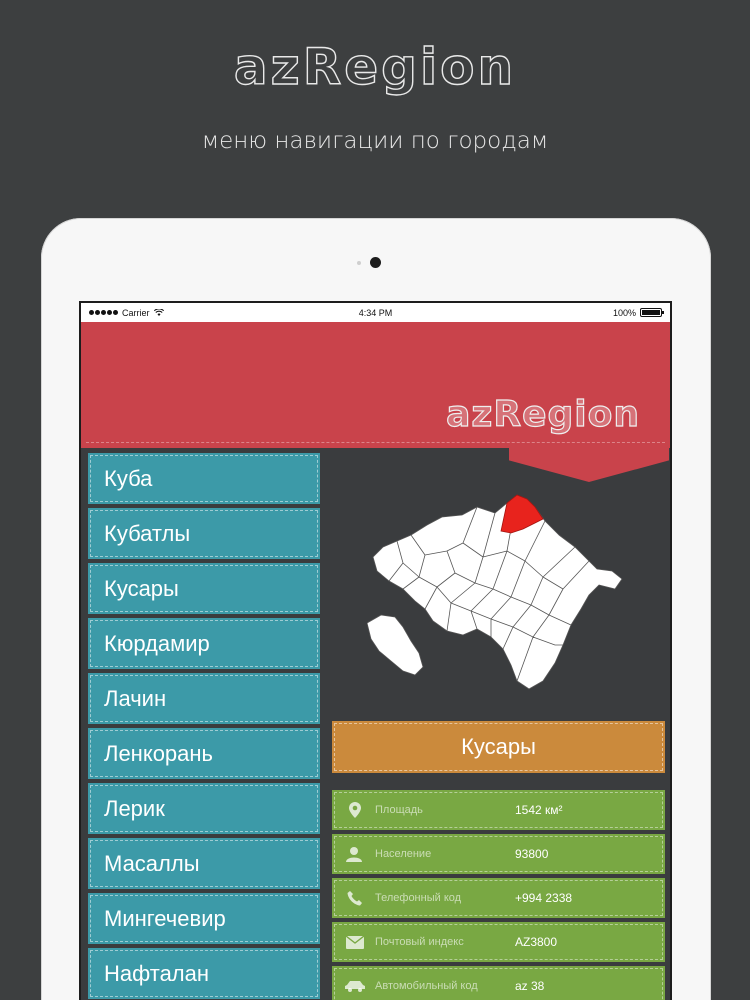 This screenshot has width=750, height=1000. I want to click on city-item: Кубатлы, so click(204, 533).